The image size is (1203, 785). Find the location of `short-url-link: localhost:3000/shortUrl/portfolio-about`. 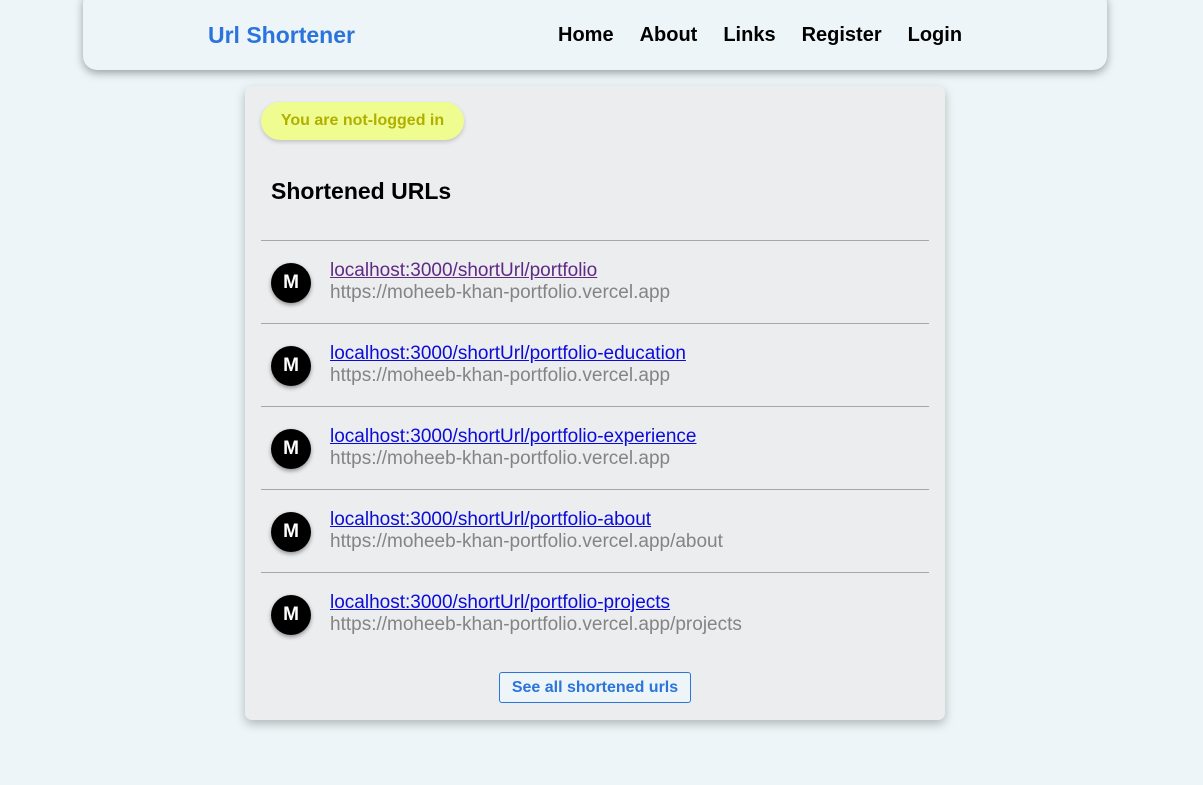

short-url-link: localhost:3000/shortUrl/portfolio-about is located at coordinates (490, 520).